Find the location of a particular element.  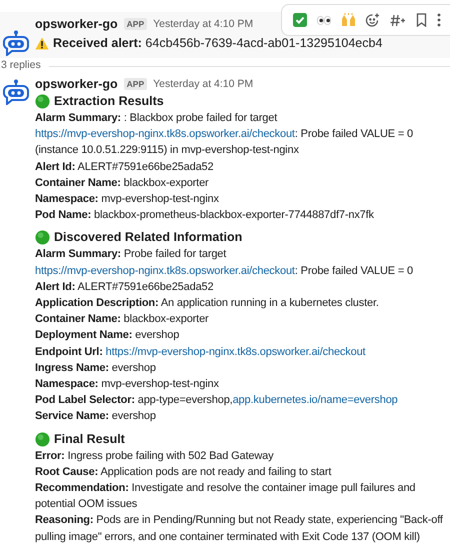

field-line: Deployment Name: evershop is located at coordinates (107, 336).